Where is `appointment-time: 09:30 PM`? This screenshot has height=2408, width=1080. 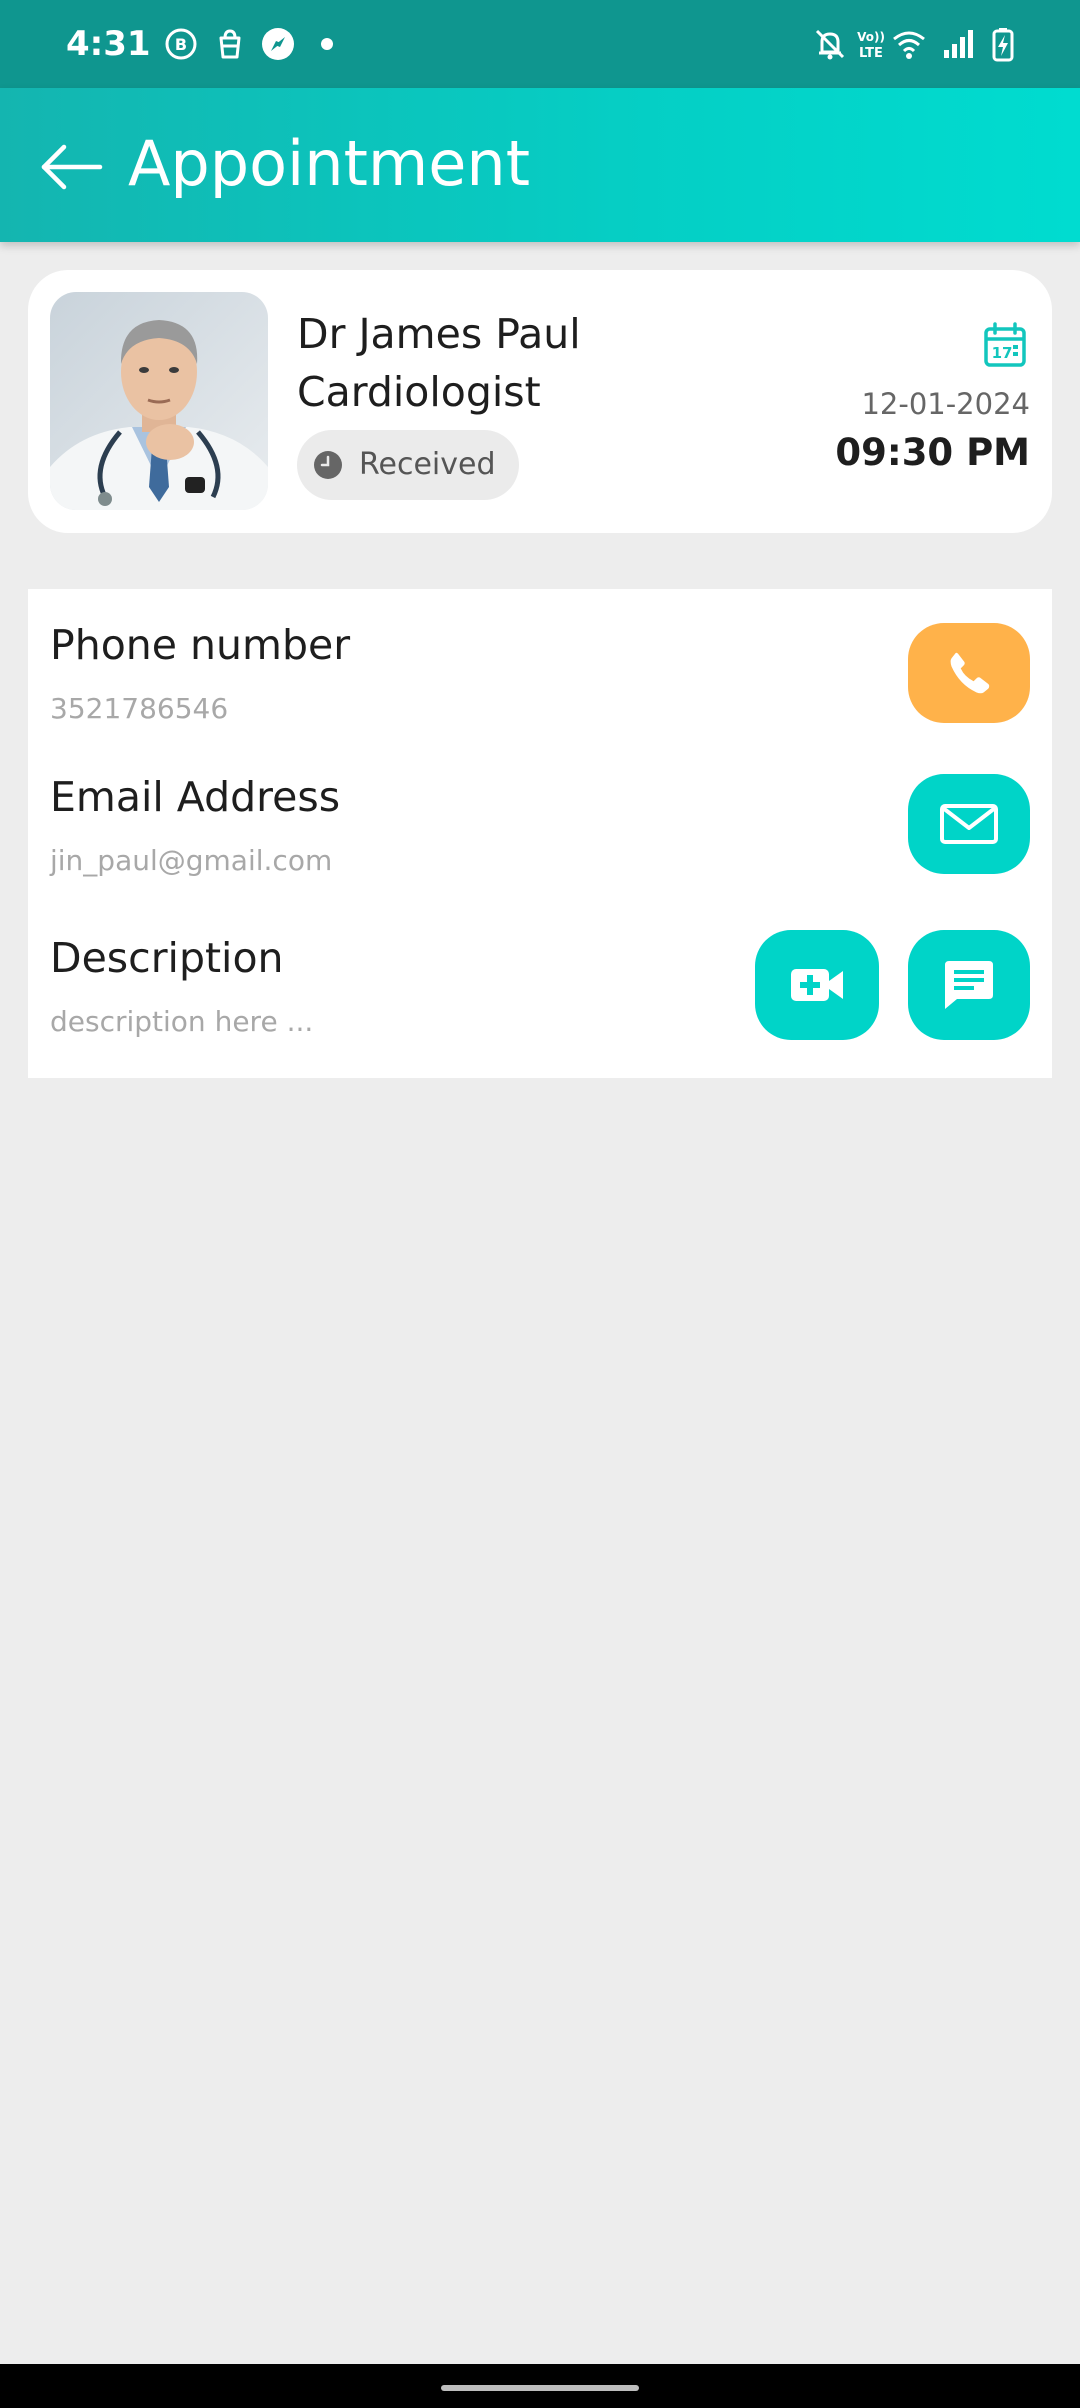
appointment-time: 09:30 PM is located at coordinates (932, 452).